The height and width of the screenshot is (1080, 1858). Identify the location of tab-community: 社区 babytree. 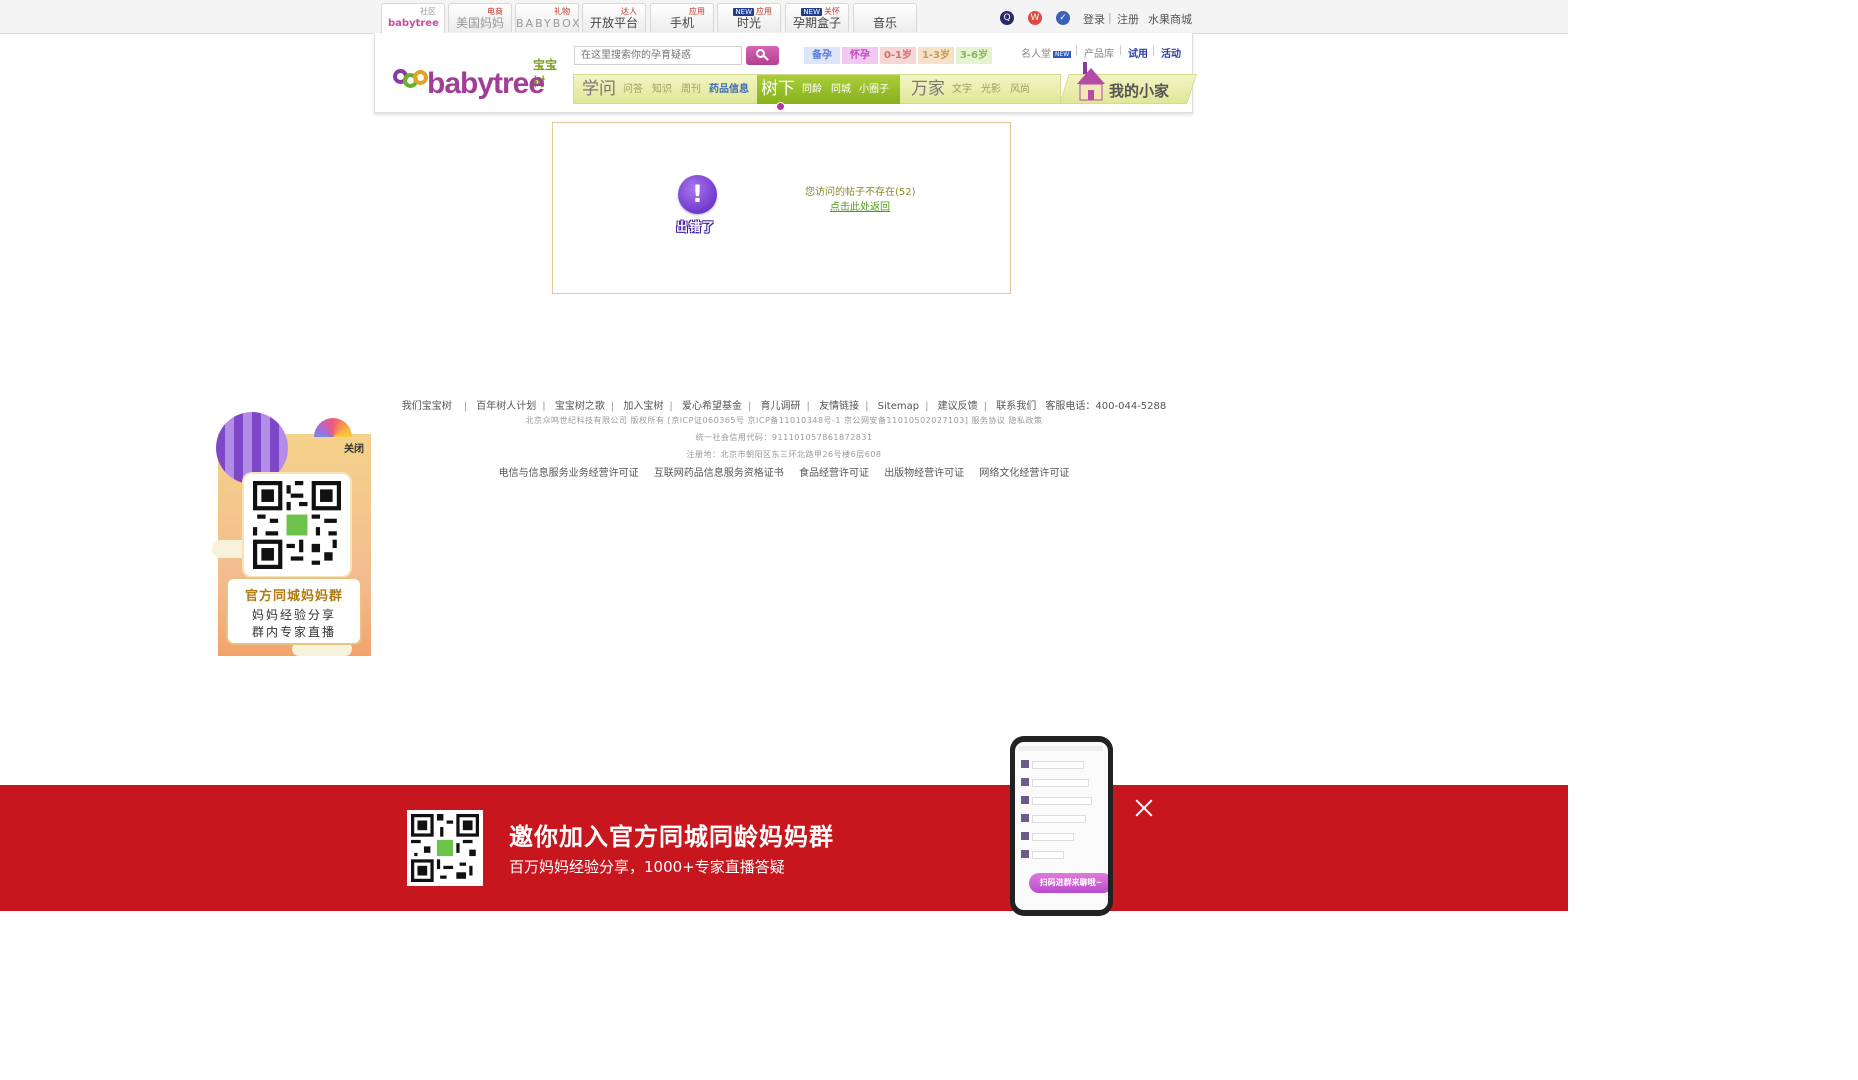
(413, 18).